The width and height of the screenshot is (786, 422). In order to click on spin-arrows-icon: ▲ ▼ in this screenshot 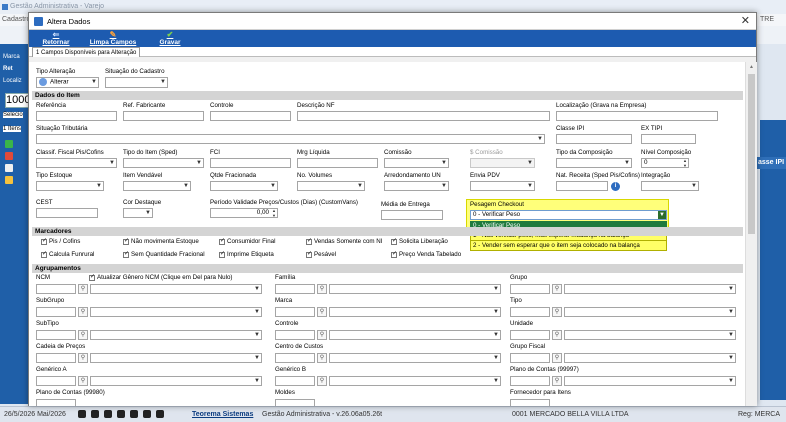, I will do `click(685, 163)`.